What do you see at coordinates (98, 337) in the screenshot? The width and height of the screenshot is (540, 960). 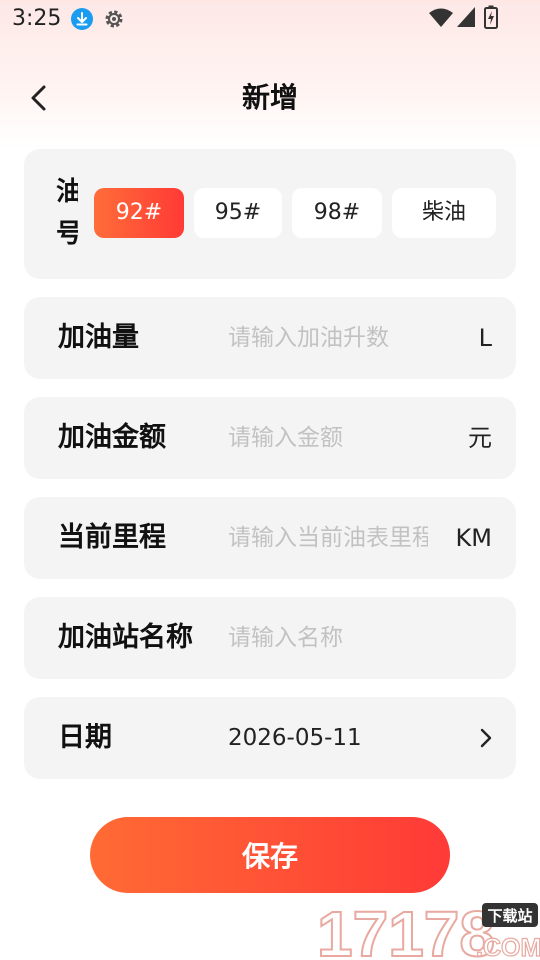 I see `volume-label: 加油量` at bounding box center [98, 337].